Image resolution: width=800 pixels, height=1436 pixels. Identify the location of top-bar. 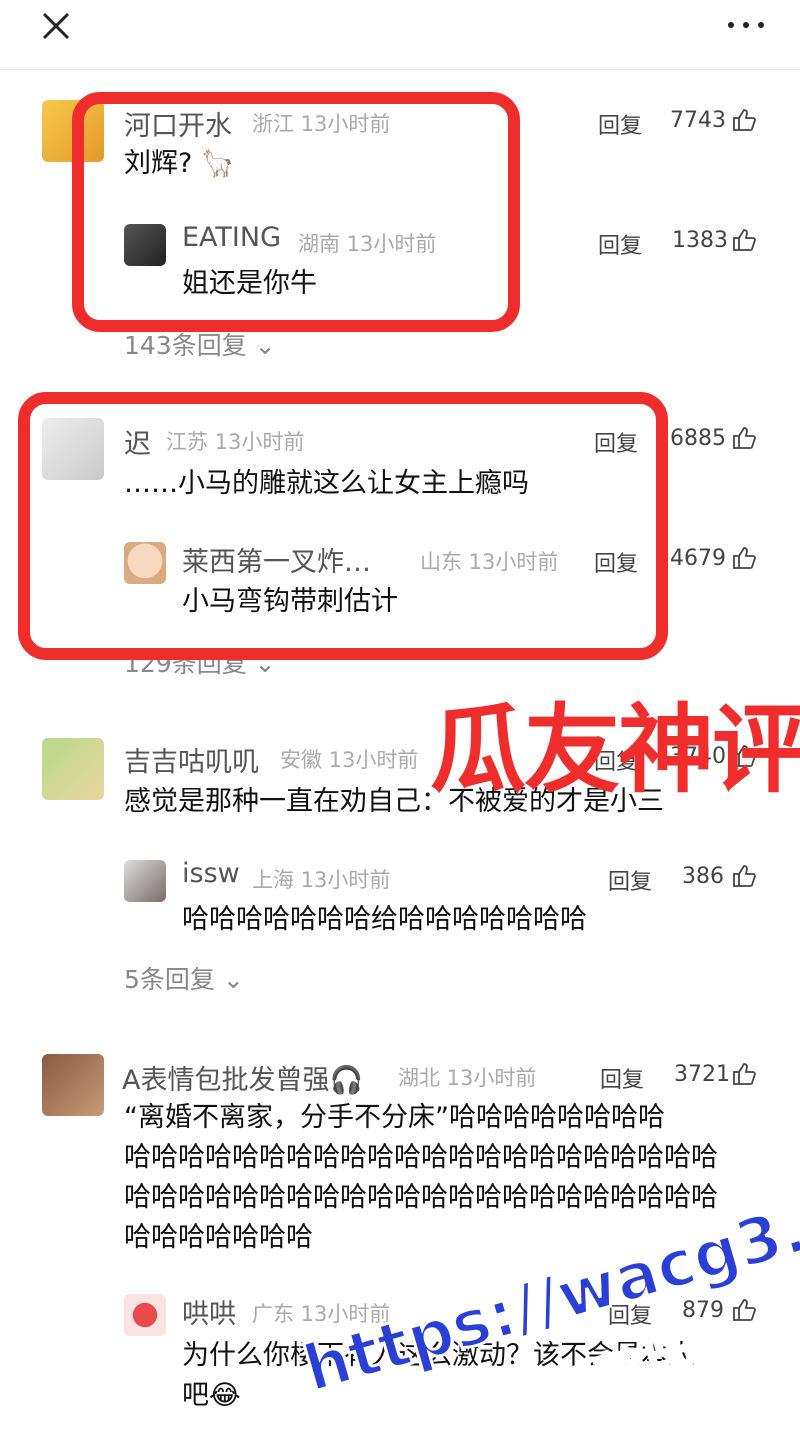
(400, 35).